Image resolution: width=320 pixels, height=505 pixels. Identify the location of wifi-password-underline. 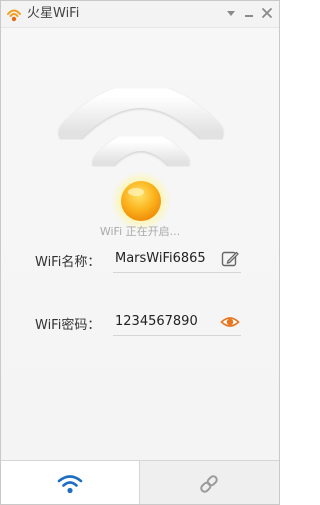
(177, 335).